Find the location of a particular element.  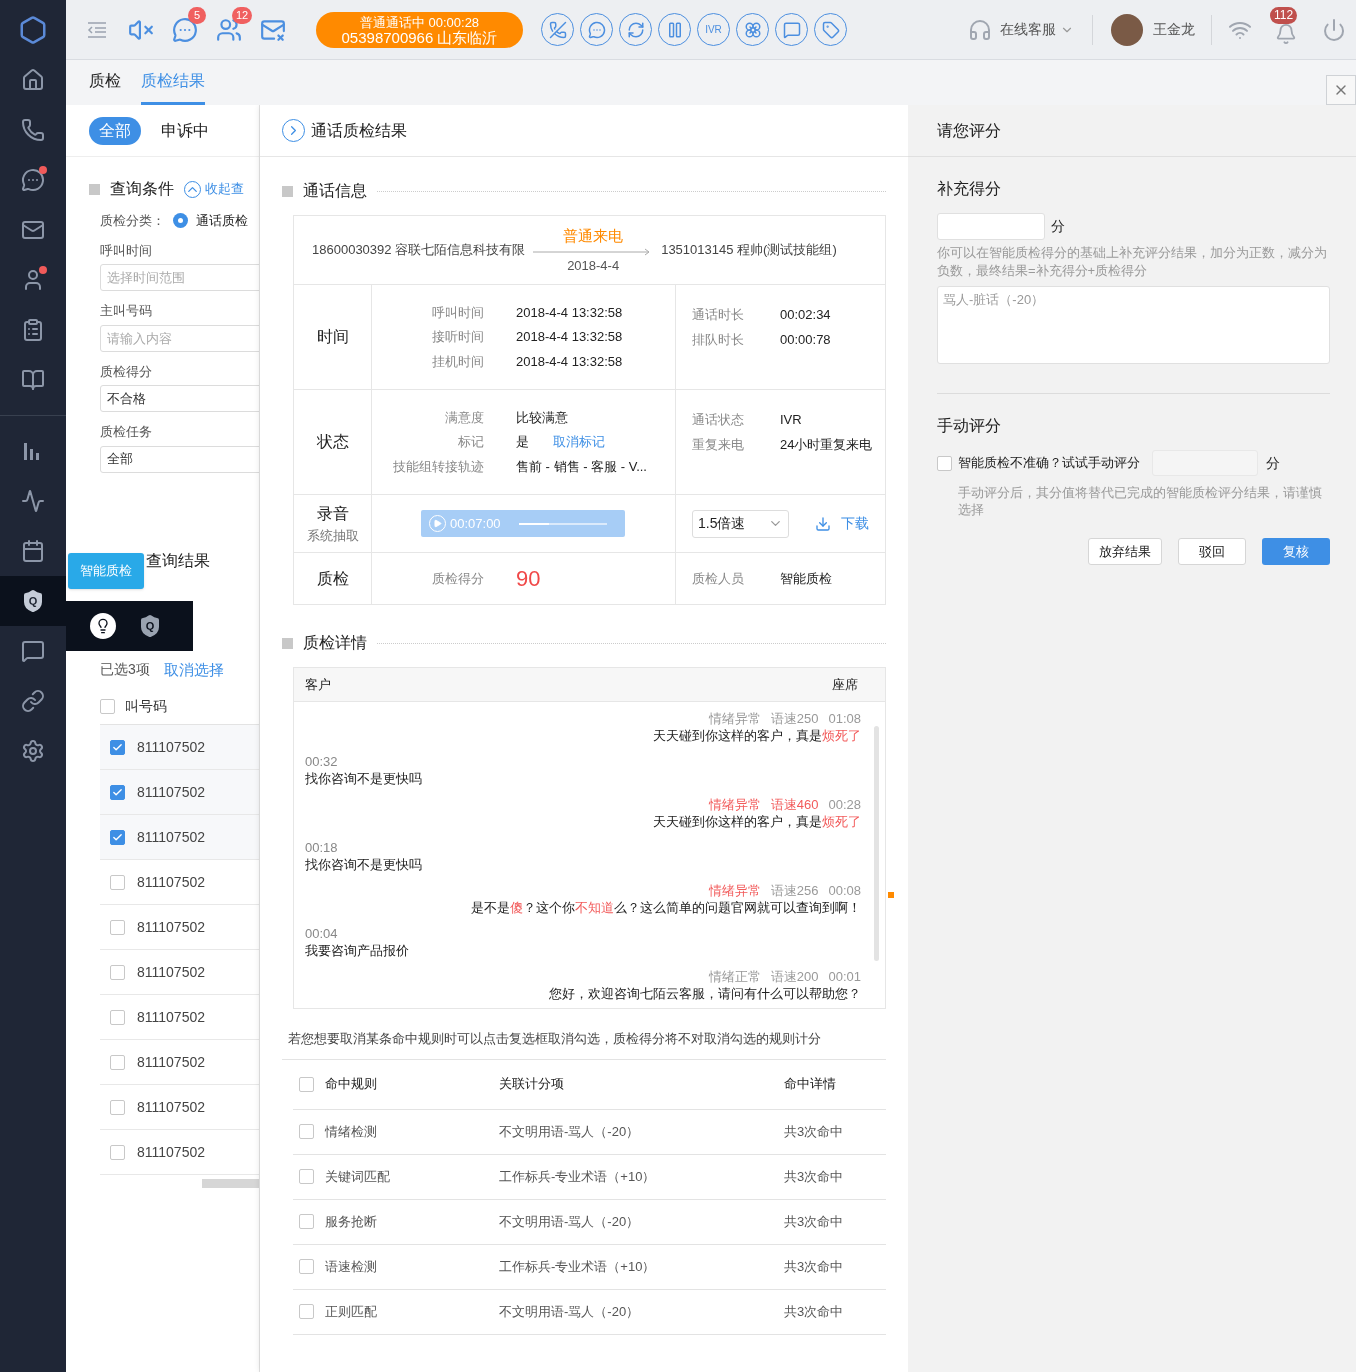

scroll-marker is located at coordinates (891, 895).